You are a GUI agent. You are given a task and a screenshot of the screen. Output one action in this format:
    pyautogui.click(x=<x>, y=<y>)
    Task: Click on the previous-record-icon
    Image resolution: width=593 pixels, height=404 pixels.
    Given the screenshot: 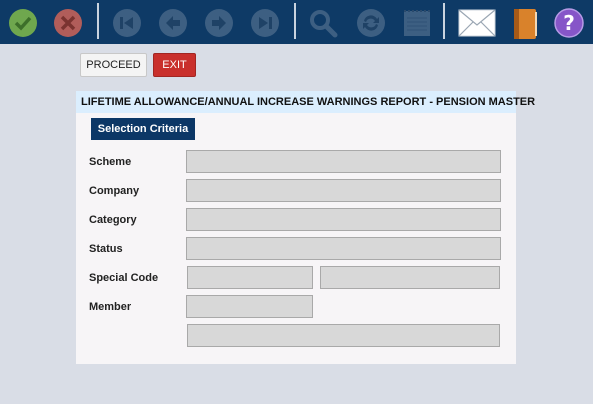 What is the action you would take?
    pyautogui.click(x=173, y=23)
    